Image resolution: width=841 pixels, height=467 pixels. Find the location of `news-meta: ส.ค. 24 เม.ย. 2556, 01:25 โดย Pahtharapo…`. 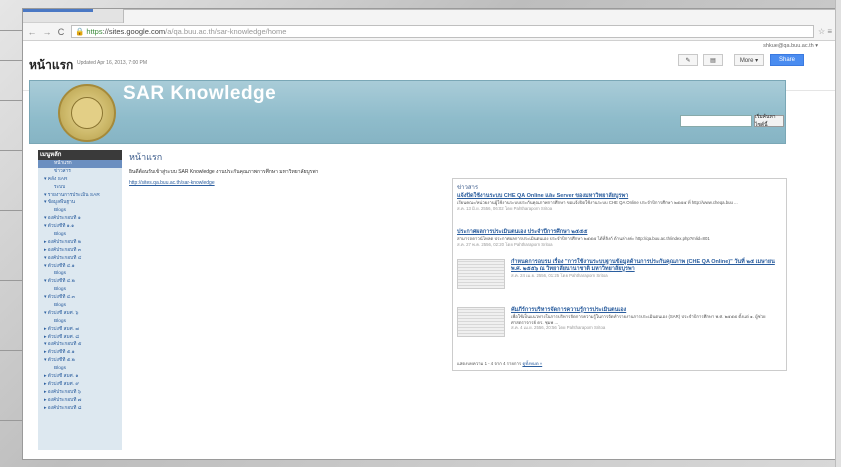

news-meta: ส.ค. 24 เม.ย. 2556, 01:25 โดย Pahtharapo… is located at coordinates (559, 275).